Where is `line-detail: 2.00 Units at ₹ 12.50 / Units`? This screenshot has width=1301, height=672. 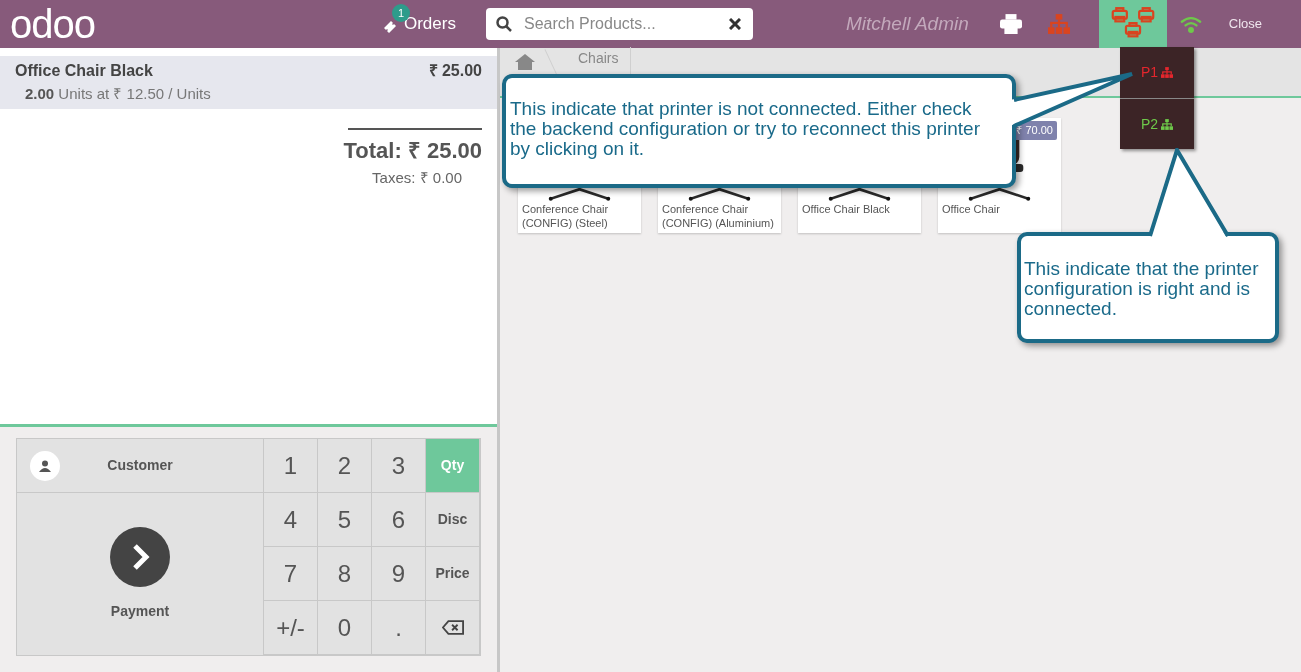 line-detail: 2.00 Units at ₹ 12.50 / Units is located at coordinates (118, 94).